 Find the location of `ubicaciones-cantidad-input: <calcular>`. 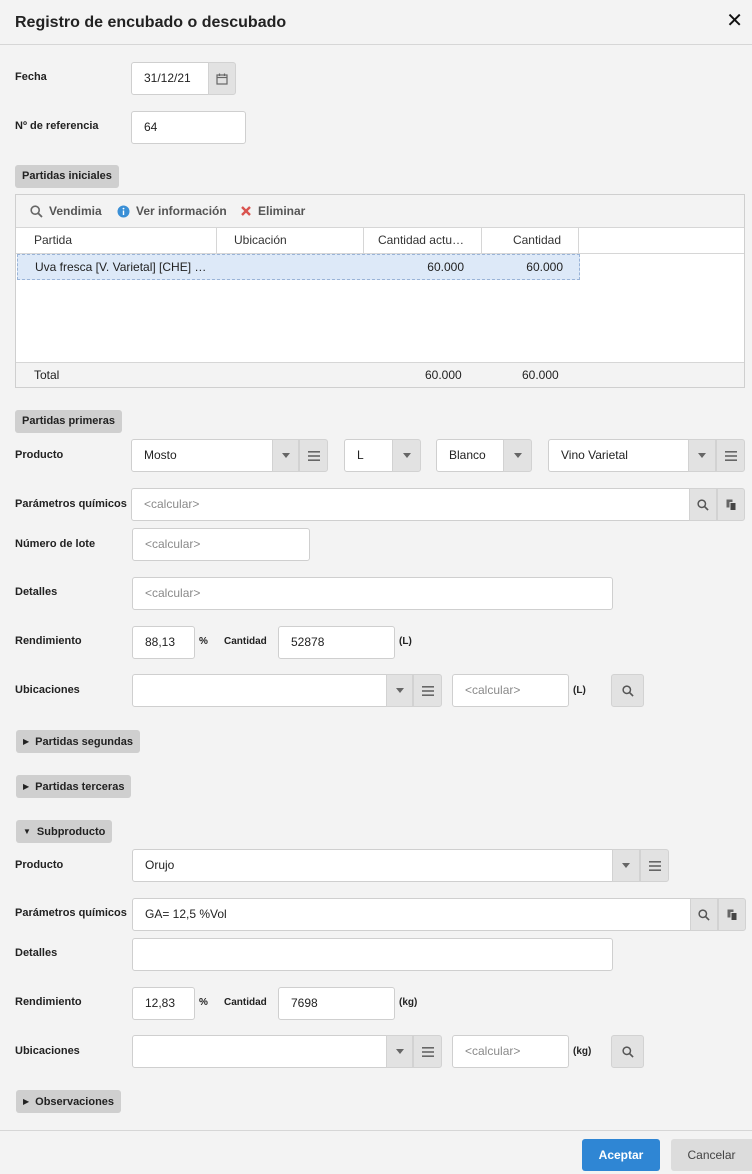

ubicaciones-cantidad-input: <calcular> is located at coordinates (510, 690).